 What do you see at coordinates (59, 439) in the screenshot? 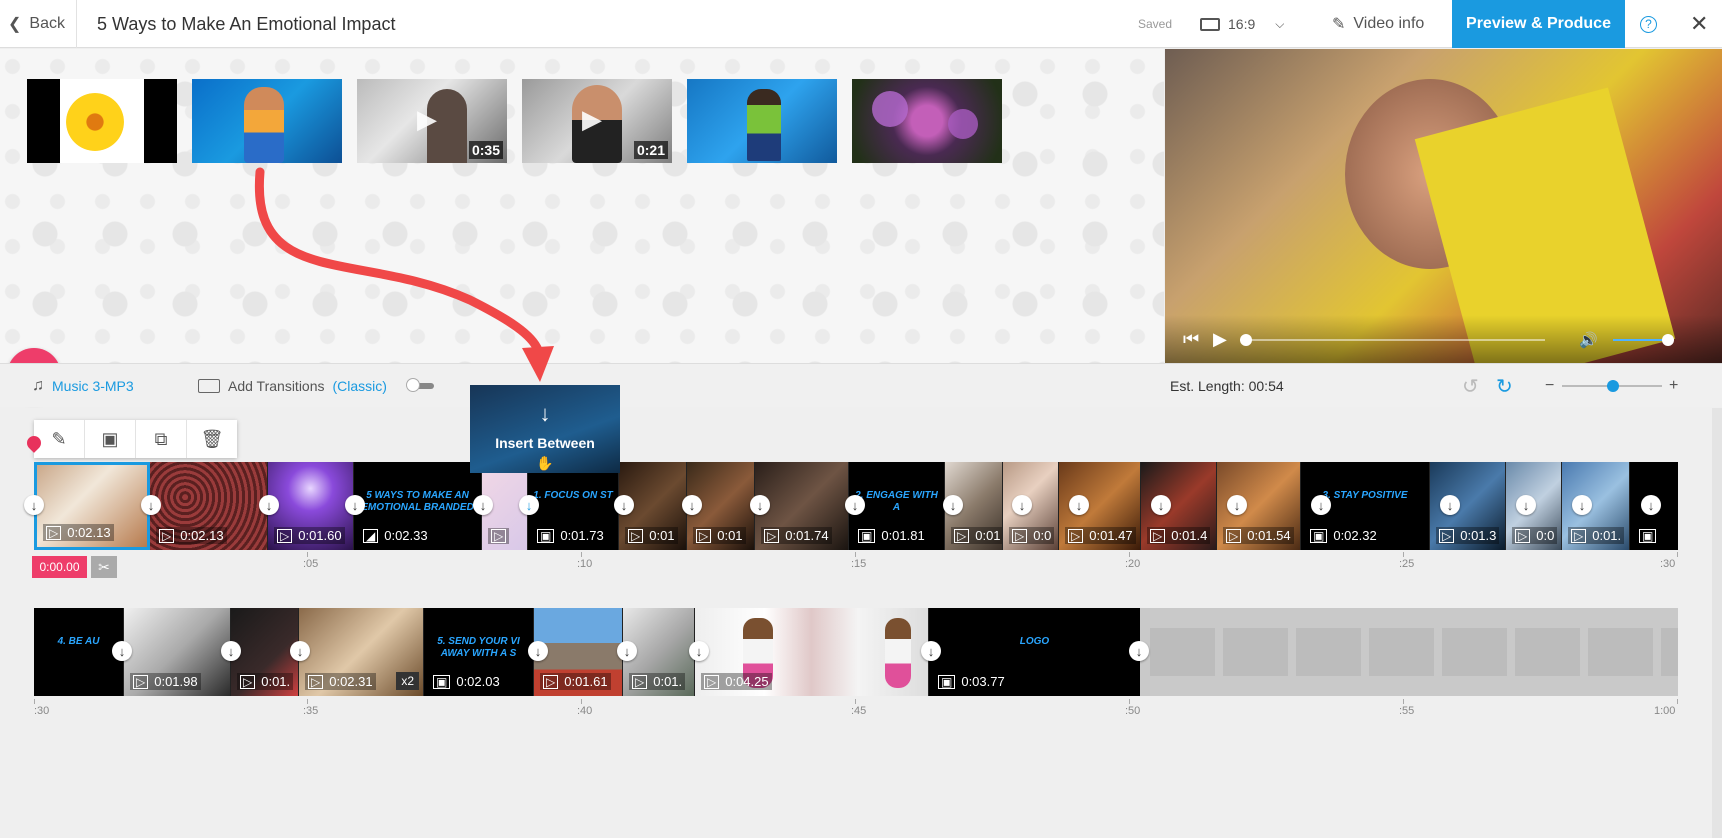
I see `edit-icon: ✎` at bounding box center [59, 439].